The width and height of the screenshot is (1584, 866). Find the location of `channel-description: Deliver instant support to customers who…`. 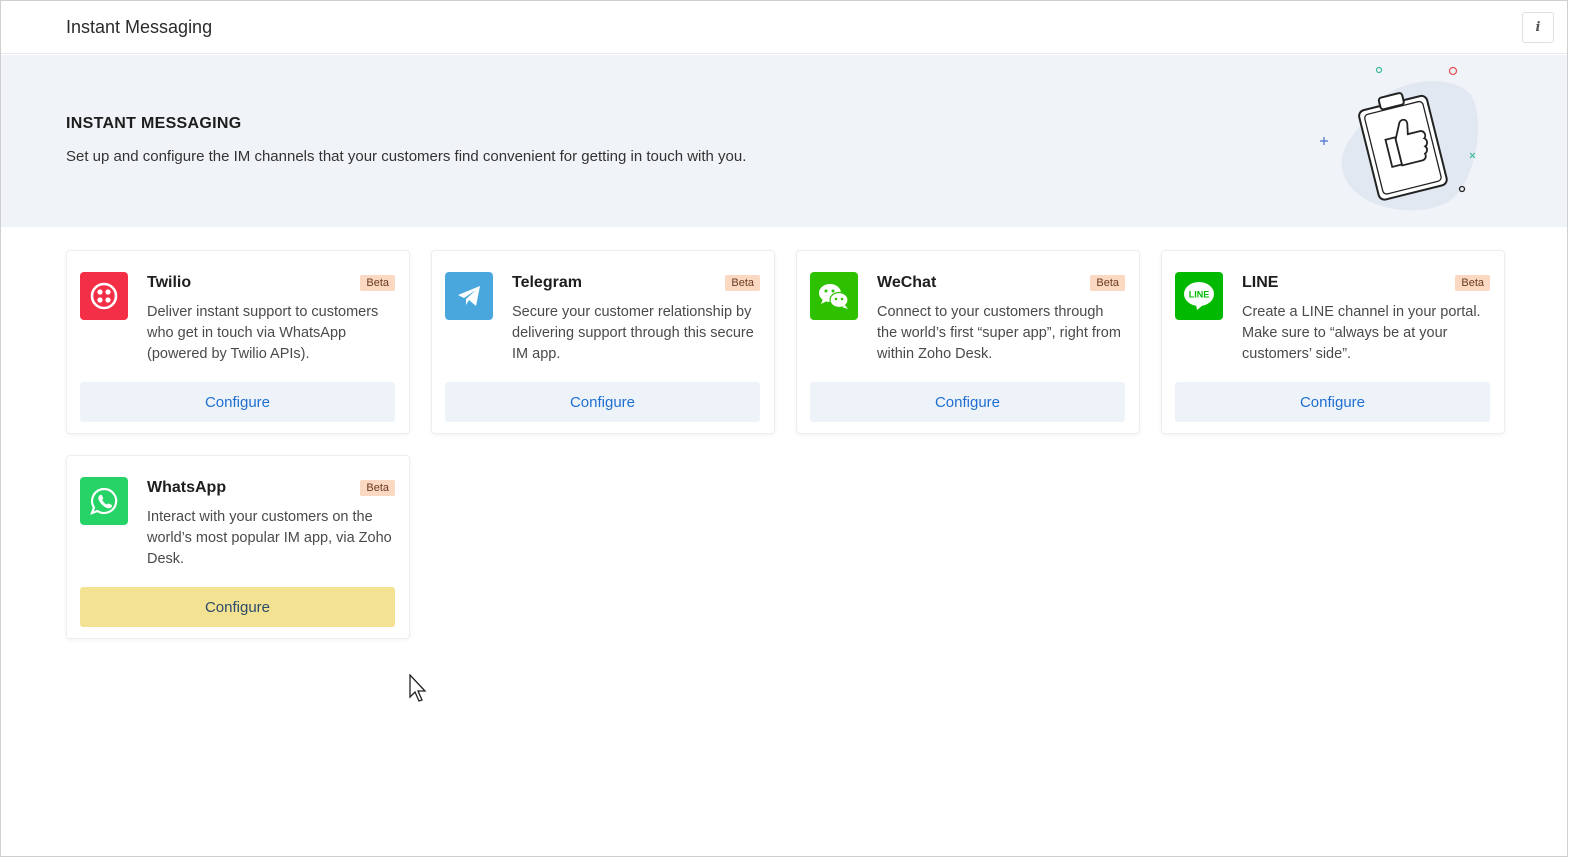

channel-description: Deliver instant support to customers who… is located at coordinates (263, 333).